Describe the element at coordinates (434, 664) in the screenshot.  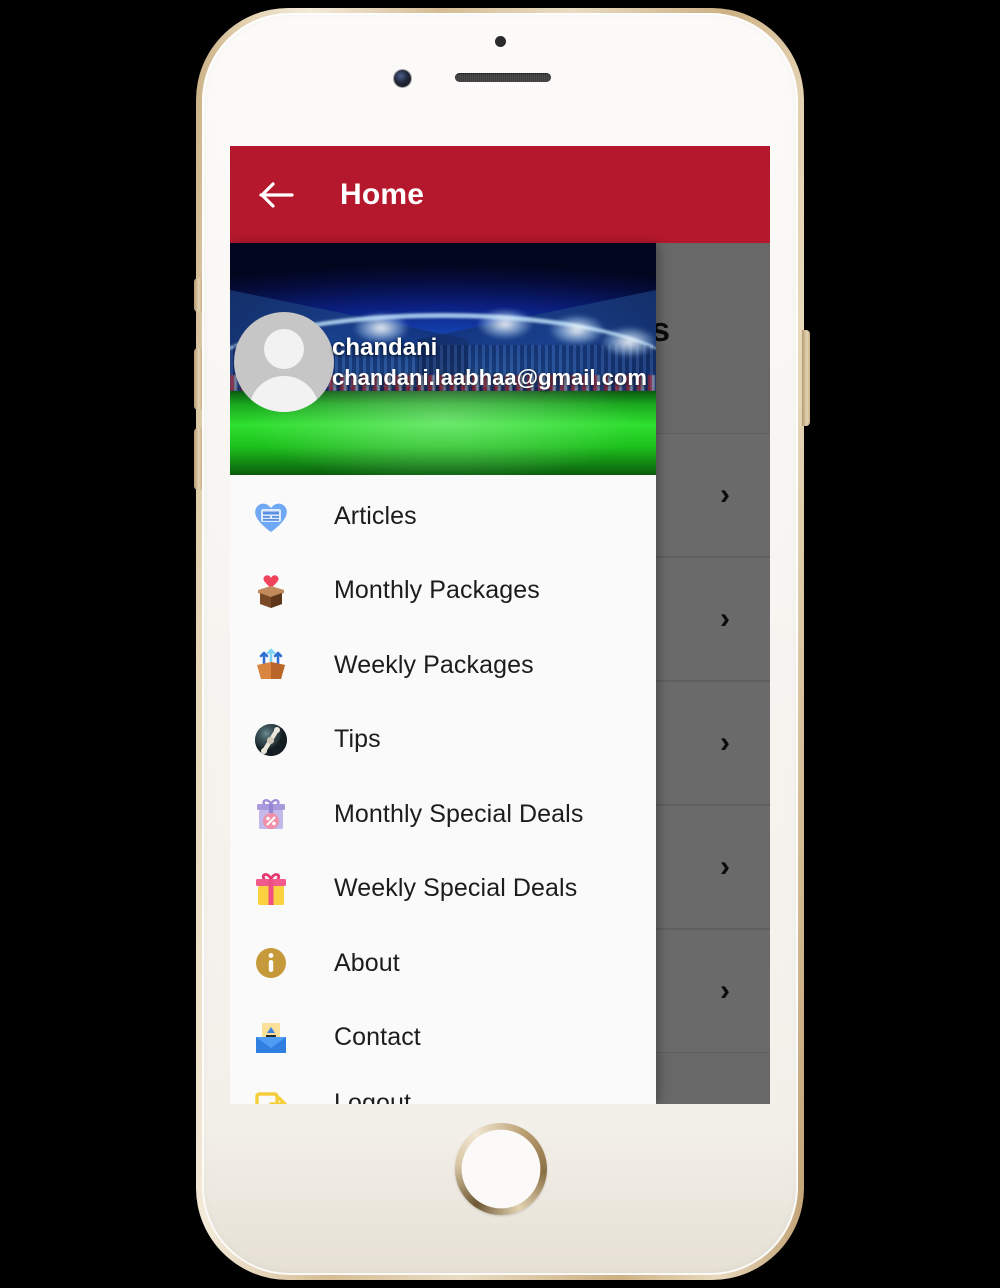
I see `menu-item-label: Weekly Packages` at that location.